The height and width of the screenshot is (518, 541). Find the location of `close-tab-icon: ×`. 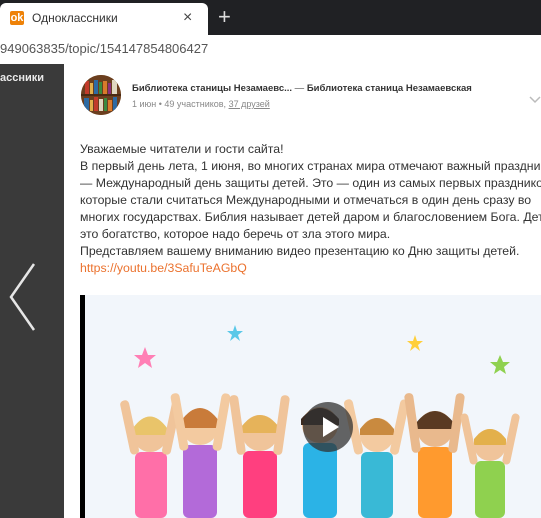

close-tab-icon: × is located at coordinates (187, 18).